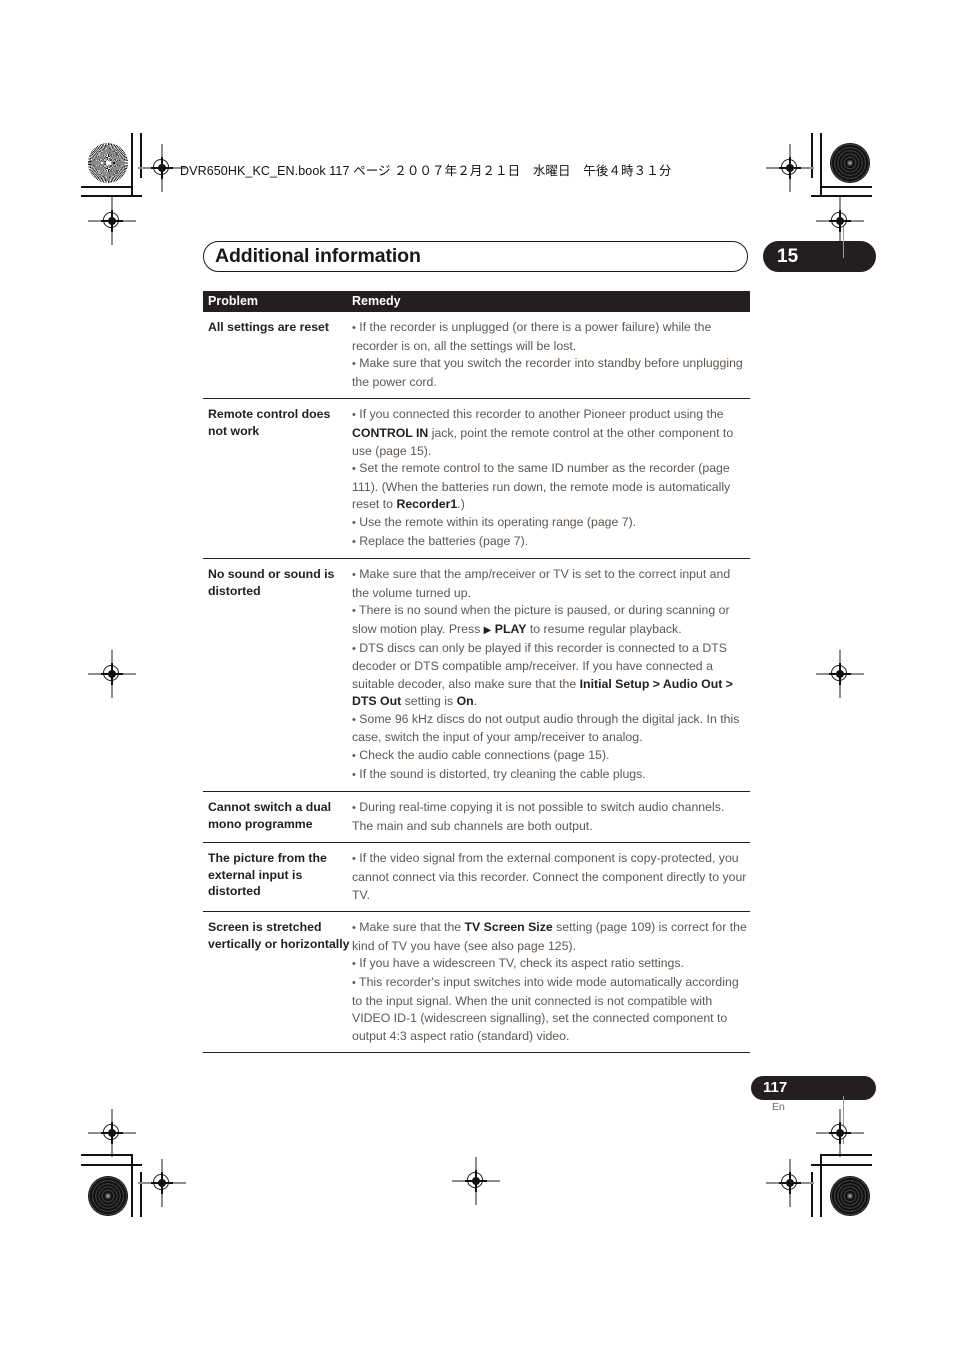  Describe the element at coordinates (790, 1183) in the screenshot. I see `registration-crosshair-bottom-right` at that location.